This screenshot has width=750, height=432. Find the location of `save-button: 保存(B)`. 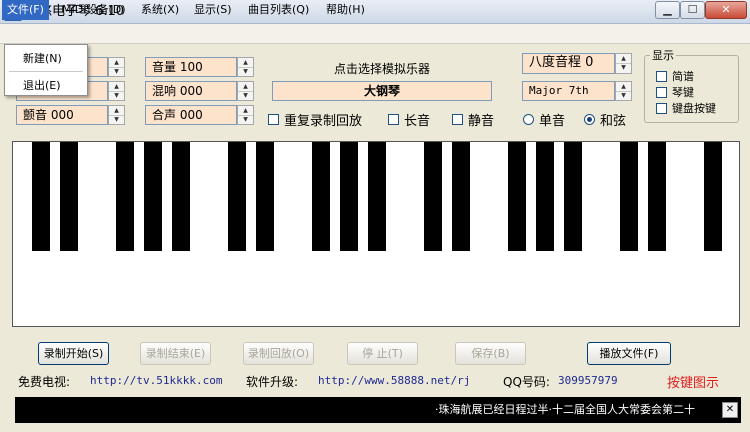

save-button: 保存(B) is located at coordinates (490, 353).